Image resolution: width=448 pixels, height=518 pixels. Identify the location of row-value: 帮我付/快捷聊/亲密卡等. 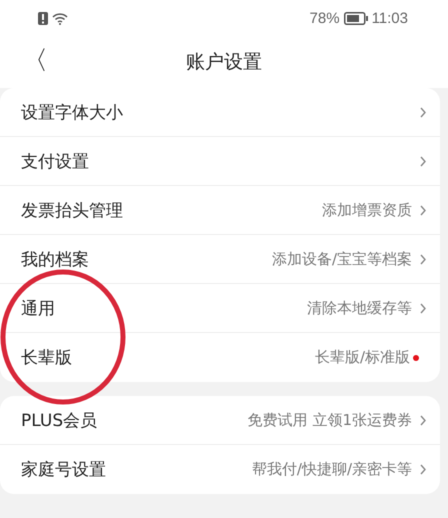
(332, 469).